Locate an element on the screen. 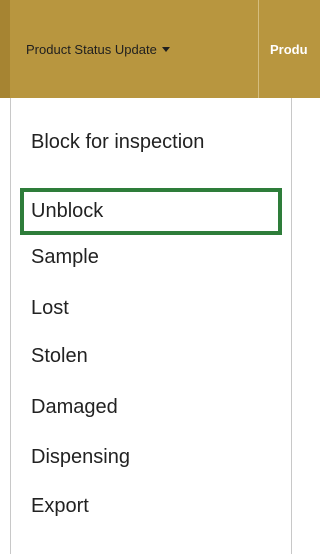  menu-item-sample: Sample is located at coordinates (65, 257).